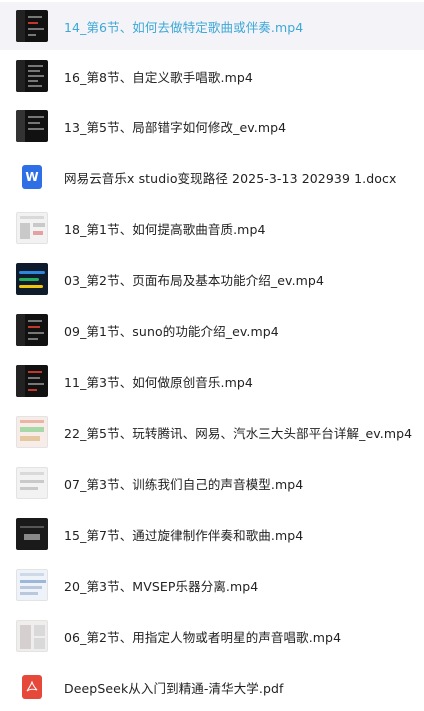 This screenshot has width=424, height=711. Describe the element at coordinates (161, 586) in the screenshot. I see `file-name: 20_第3节、MVSEP乐器分离.mp4` at that location.